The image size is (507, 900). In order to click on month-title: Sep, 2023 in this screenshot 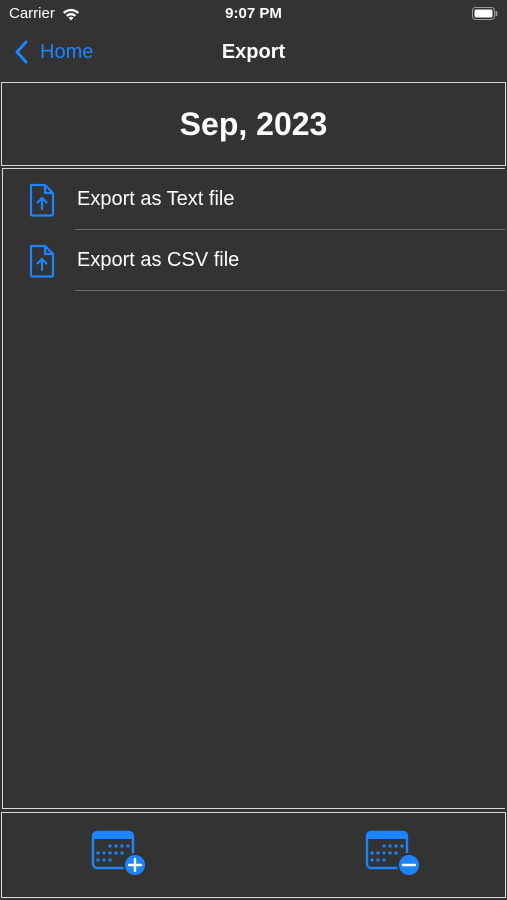, I will do `click(253, 123)`.